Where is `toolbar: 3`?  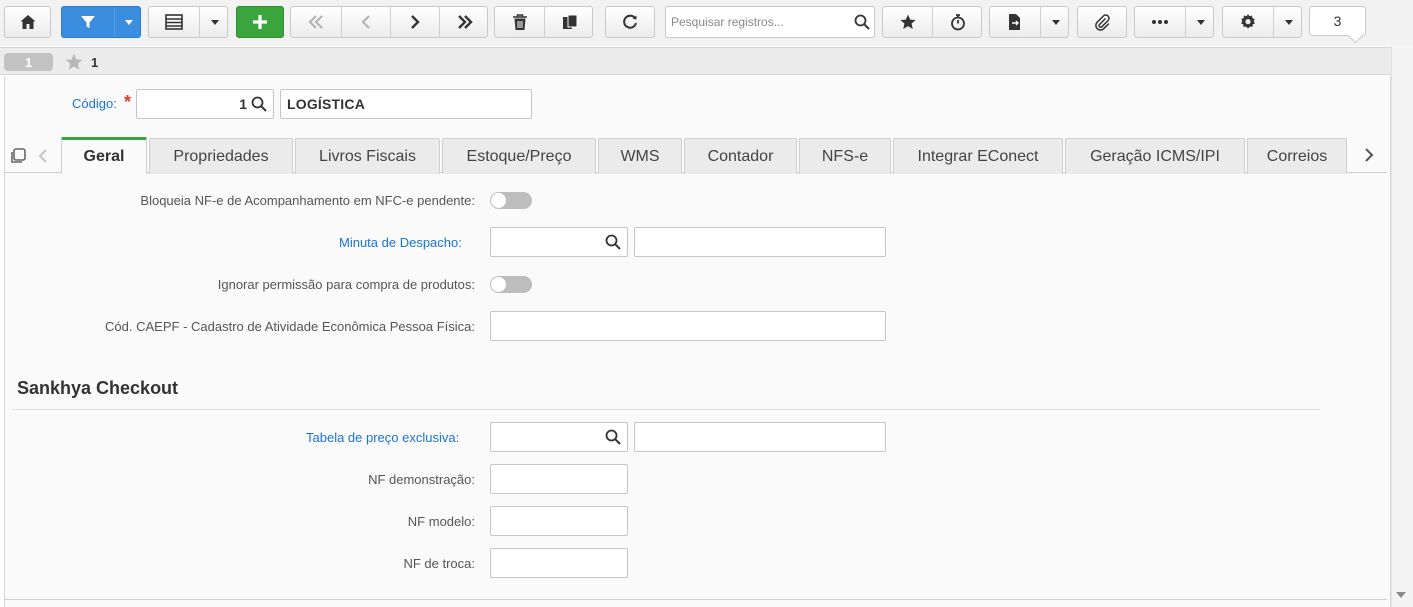
toolbar: 3 is located at coordinates (706, 23).